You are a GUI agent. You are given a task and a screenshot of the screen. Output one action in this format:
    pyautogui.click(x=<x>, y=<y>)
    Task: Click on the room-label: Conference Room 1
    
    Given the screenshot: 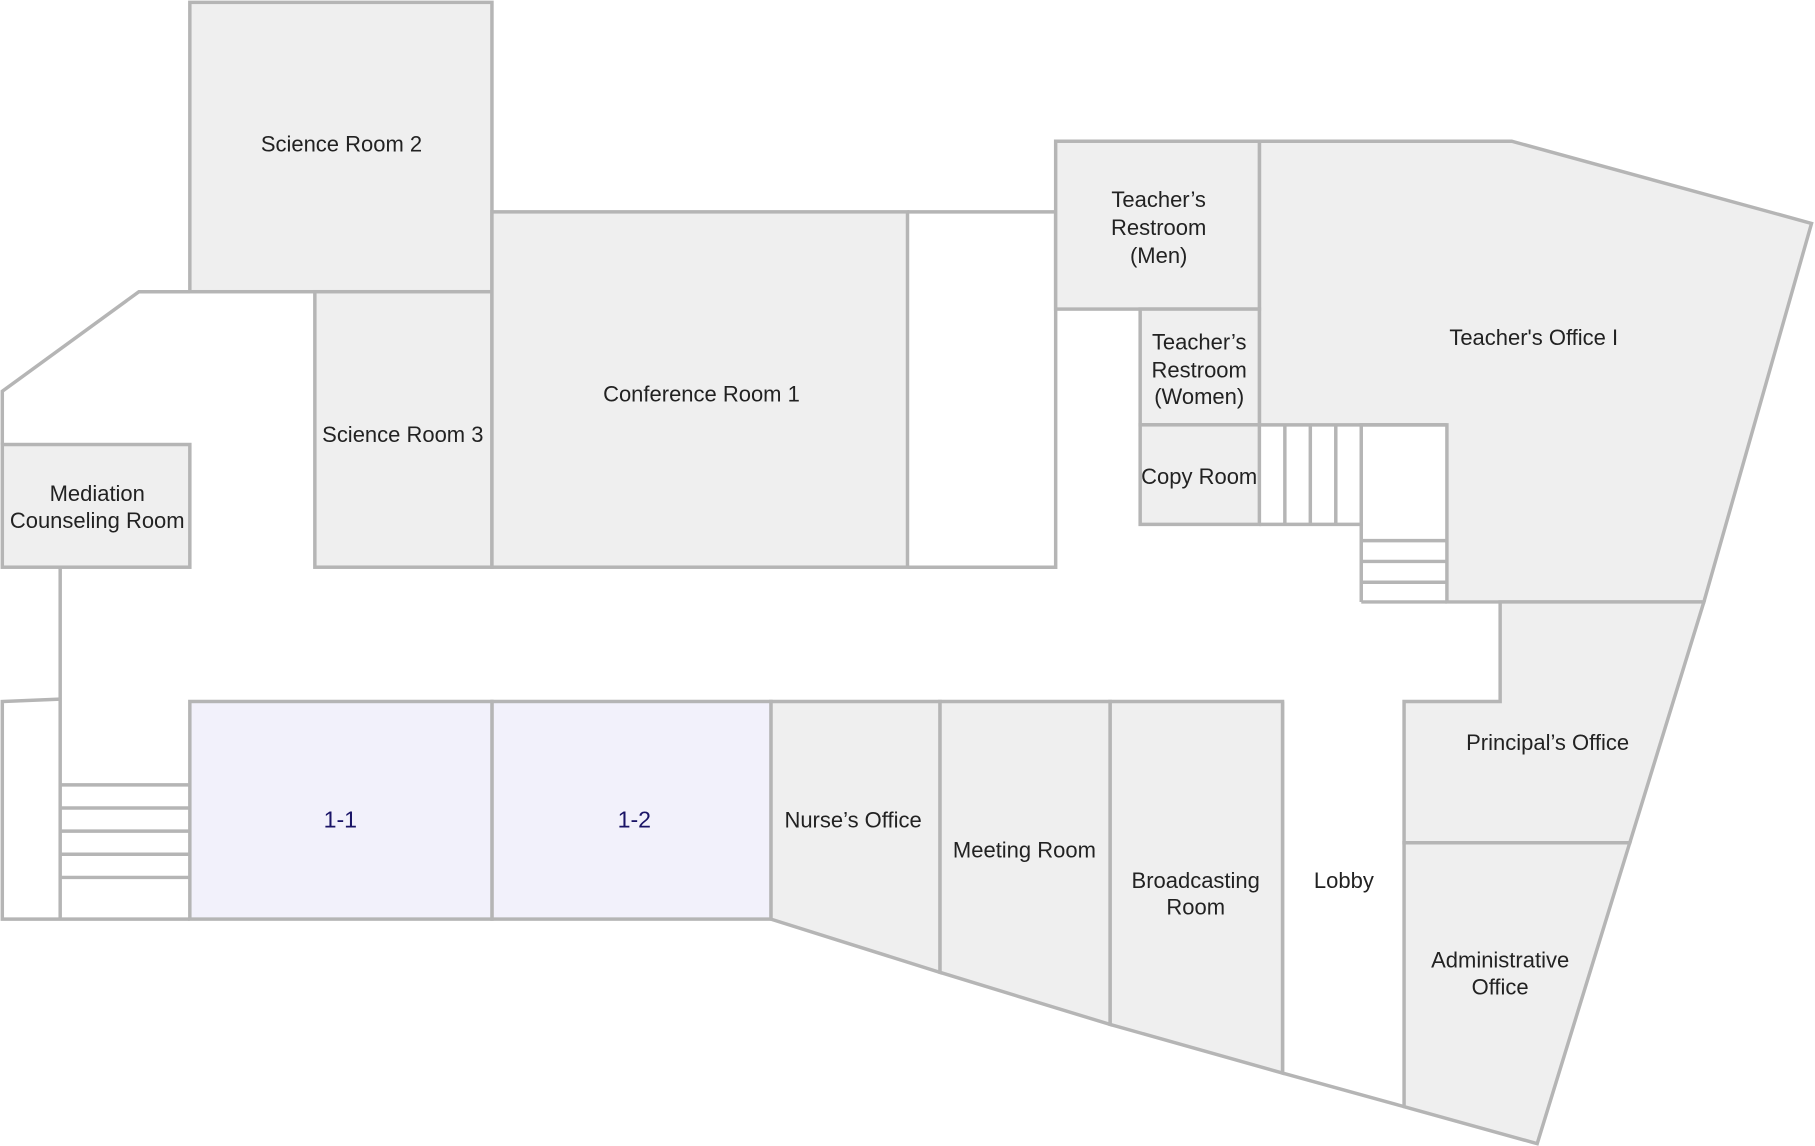 What is the action you would take?
    pyautogui.click(x=701, y=394)
    